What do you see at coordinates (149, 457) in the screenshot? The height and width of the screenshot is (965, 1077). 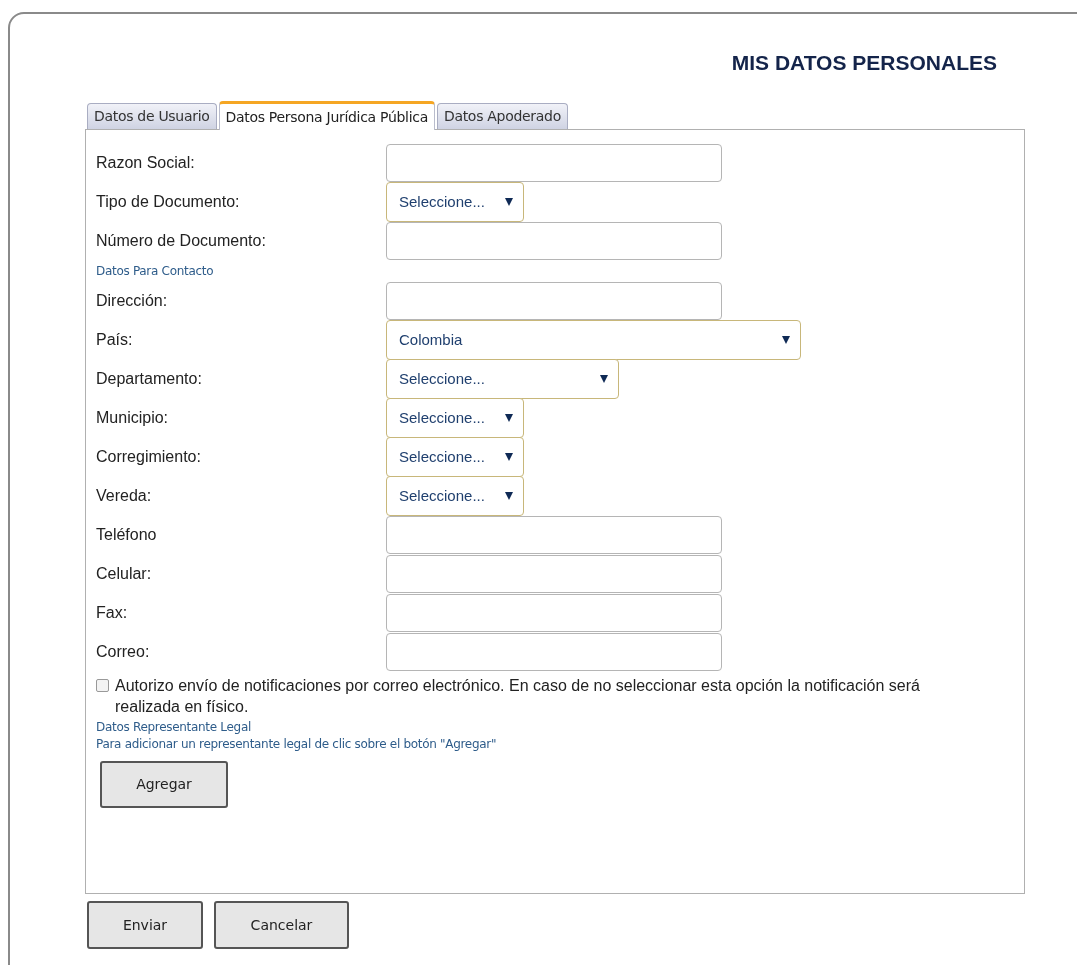 I see `field-label: Corregimiento:` at bounding box center [149, 457].